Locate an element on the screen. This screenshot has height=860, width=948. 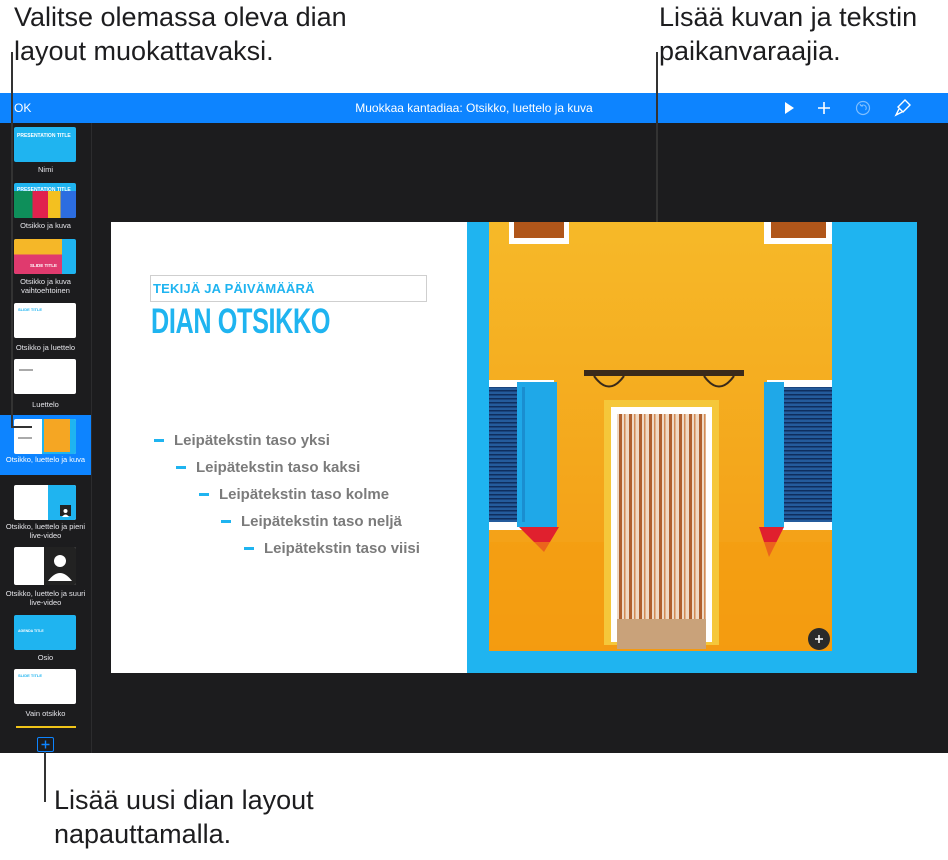
layout-name: Otsikko ja kuva vaihtoehtoinen is located at coordinates (45, 286).